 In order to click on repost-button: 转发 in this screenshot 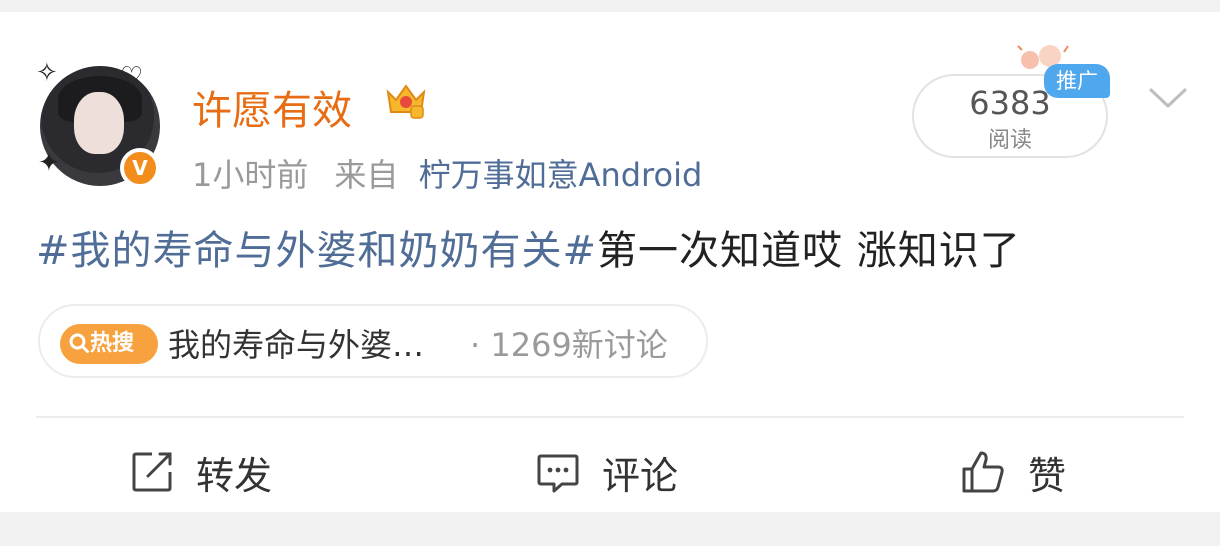, I will do `click(201, 472)`.